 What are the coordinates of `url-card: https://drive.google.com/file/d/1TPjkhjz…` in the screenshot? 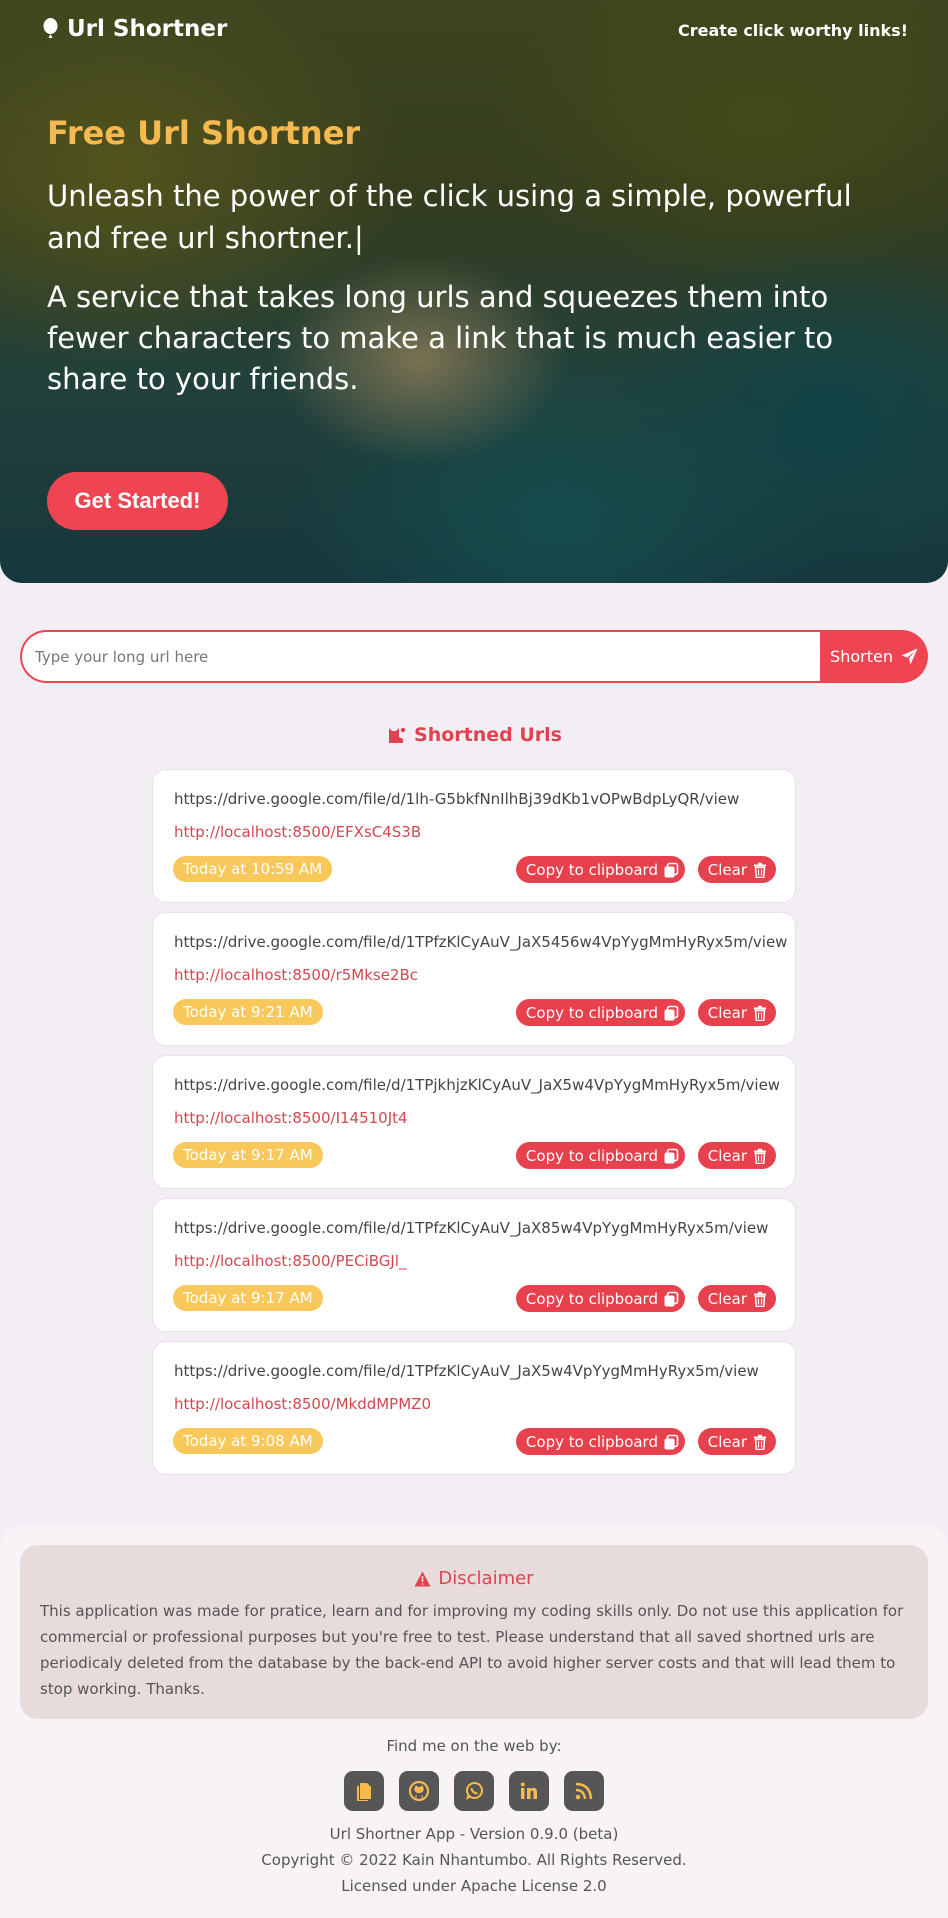 It's located at (474, 1122).